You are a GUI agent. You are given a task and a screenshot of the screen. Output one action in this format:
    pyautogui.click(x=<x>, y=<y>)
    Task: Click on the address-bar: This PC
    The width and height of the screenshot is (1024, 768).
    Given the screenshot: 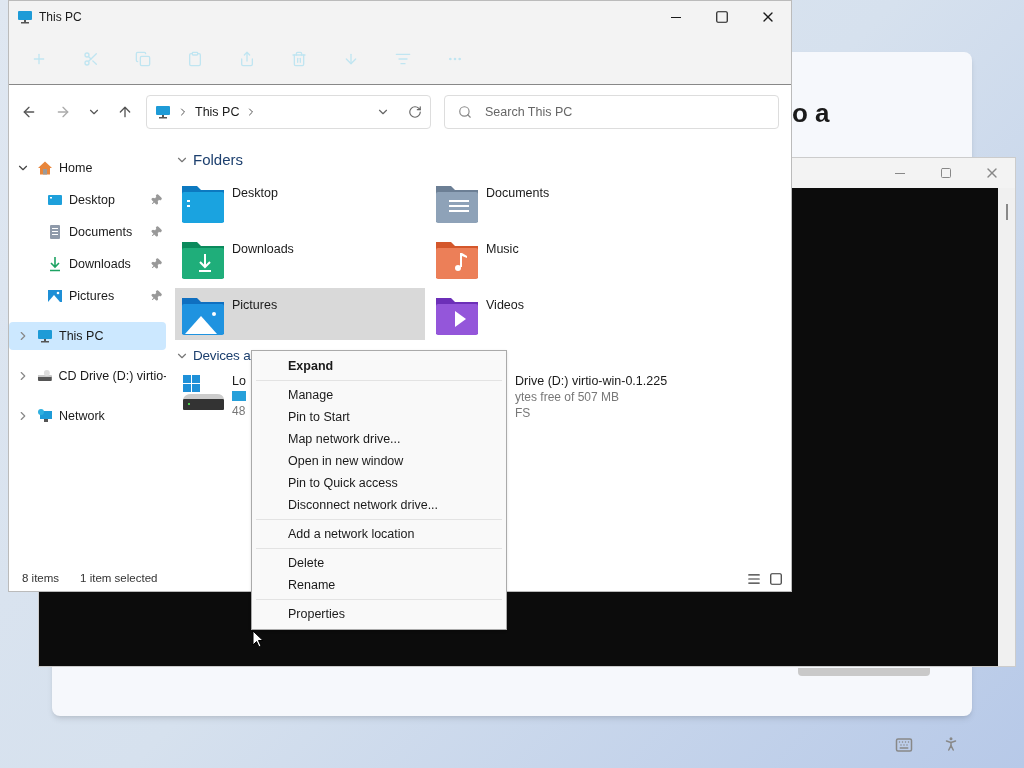 What is the action you would take?
    pyautogui.click(x=288, y=112)
    